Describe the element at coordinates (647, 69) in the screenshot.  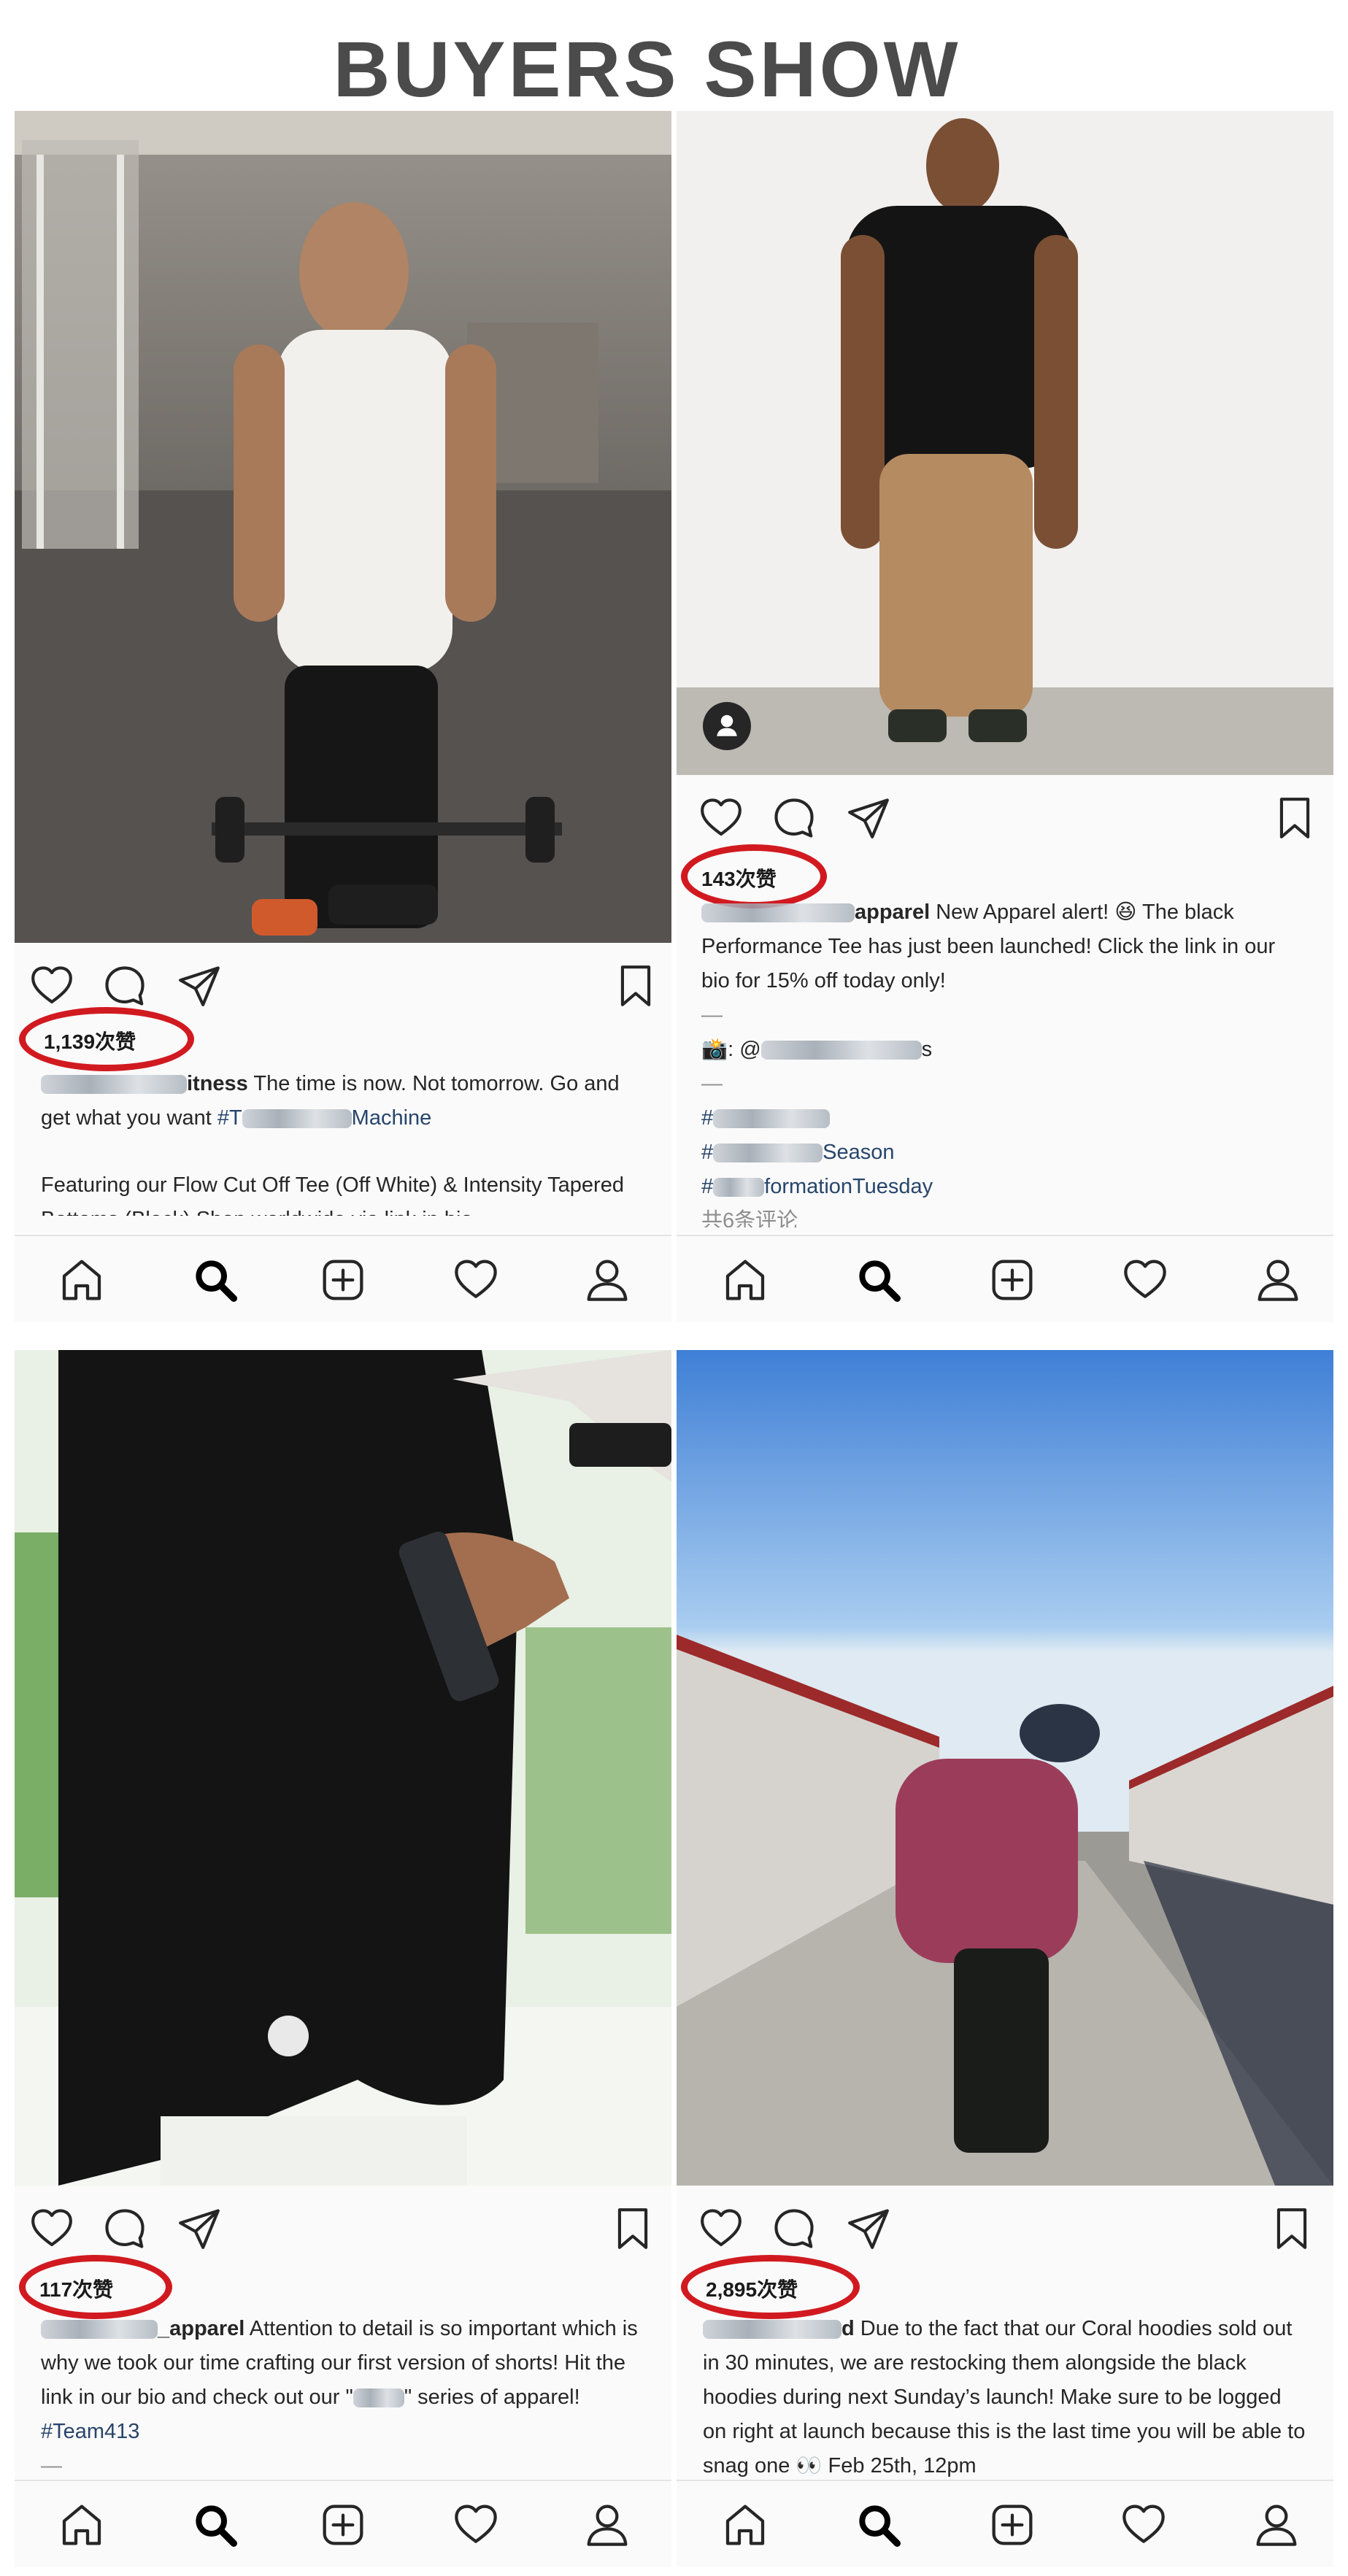
I see `page-title: BUYERS SHOW` at that location.